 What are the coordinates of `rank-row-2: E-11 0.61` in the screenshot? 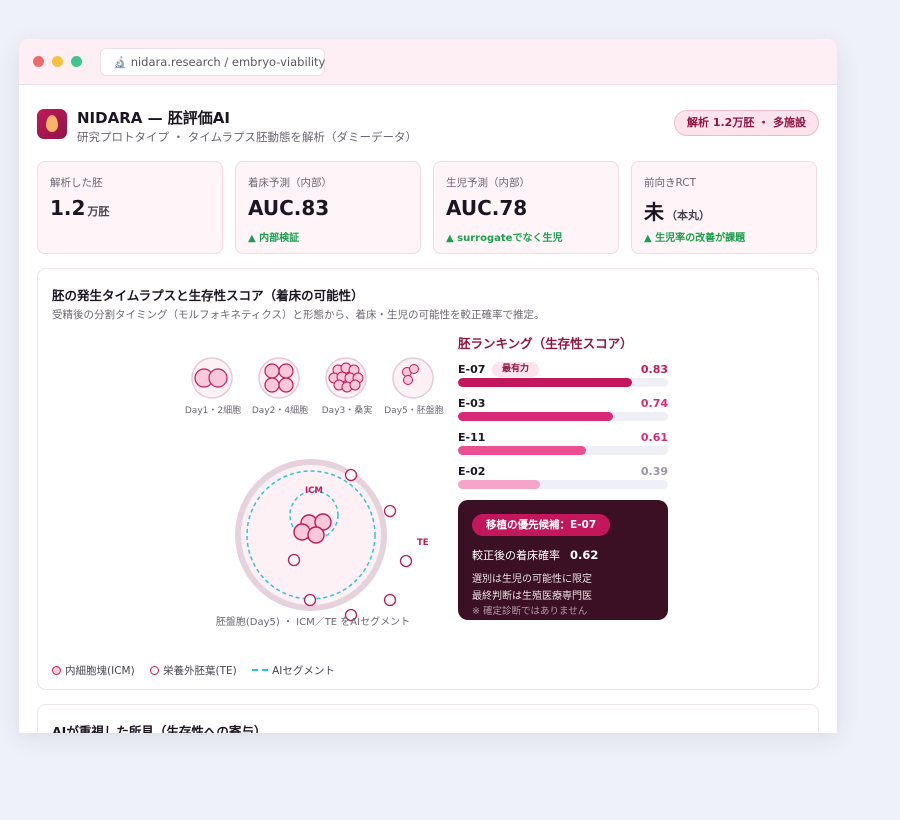 It's located at (563, 446).